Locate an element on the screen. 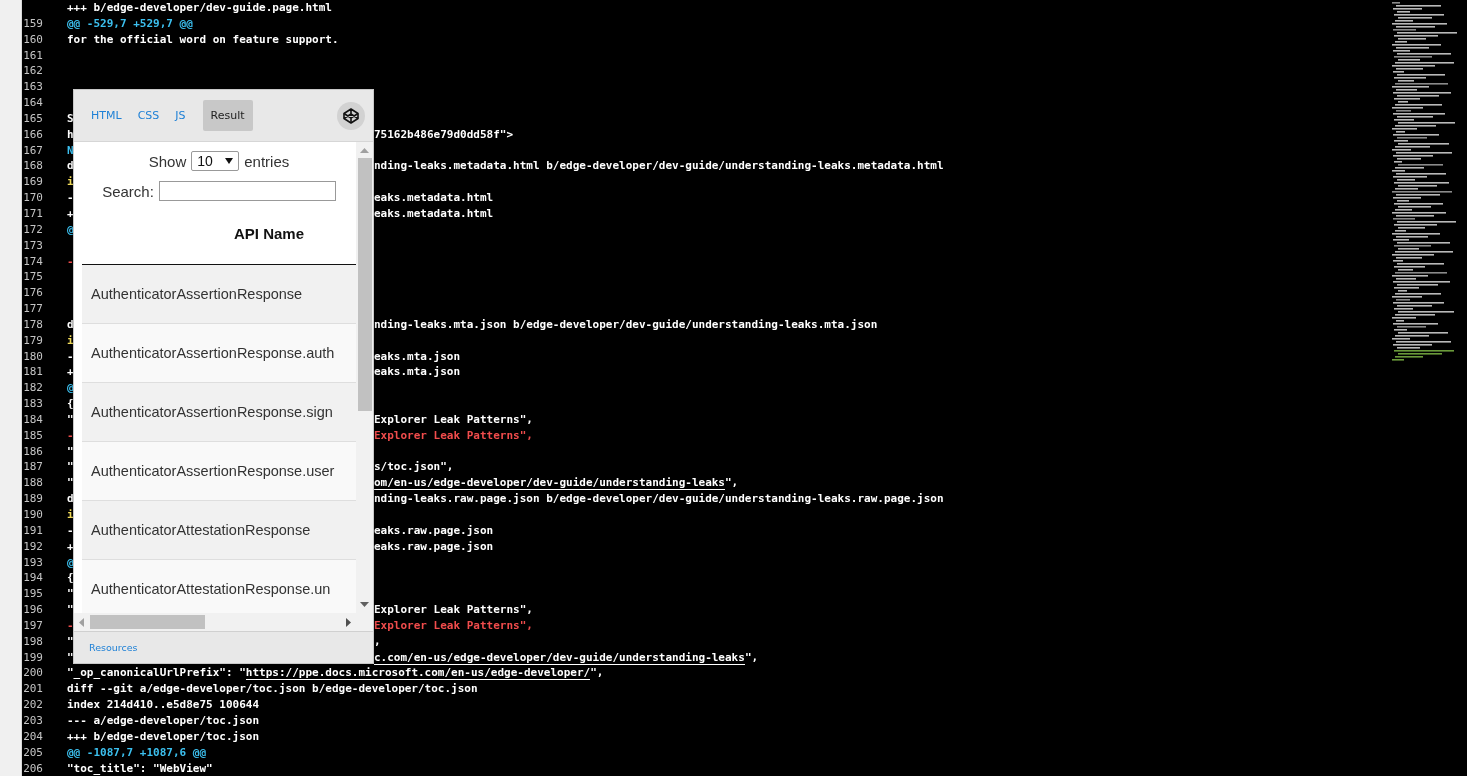  line-number: 206 is located at coordinates (33, 768).